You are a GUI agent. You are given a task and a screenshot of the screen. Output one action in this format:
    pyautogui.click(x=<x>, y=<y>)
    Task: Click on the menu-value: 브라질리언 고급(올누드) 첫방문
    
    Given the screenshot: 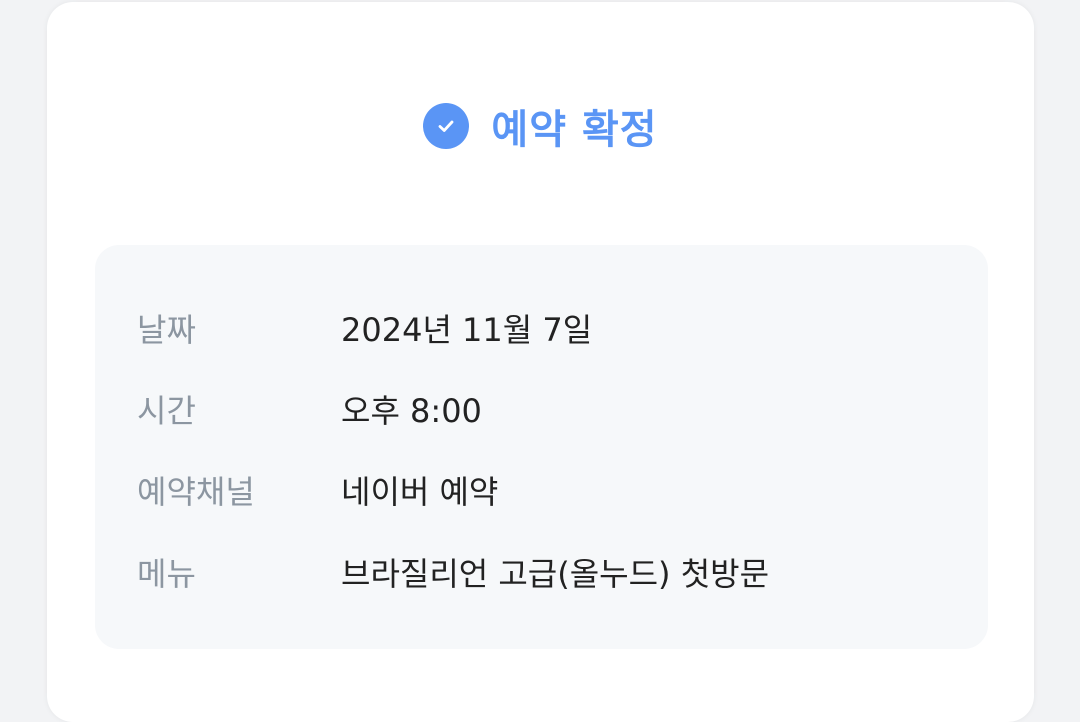 What is the action you would take?
    pyautogui.click(x=555, y=574)
    